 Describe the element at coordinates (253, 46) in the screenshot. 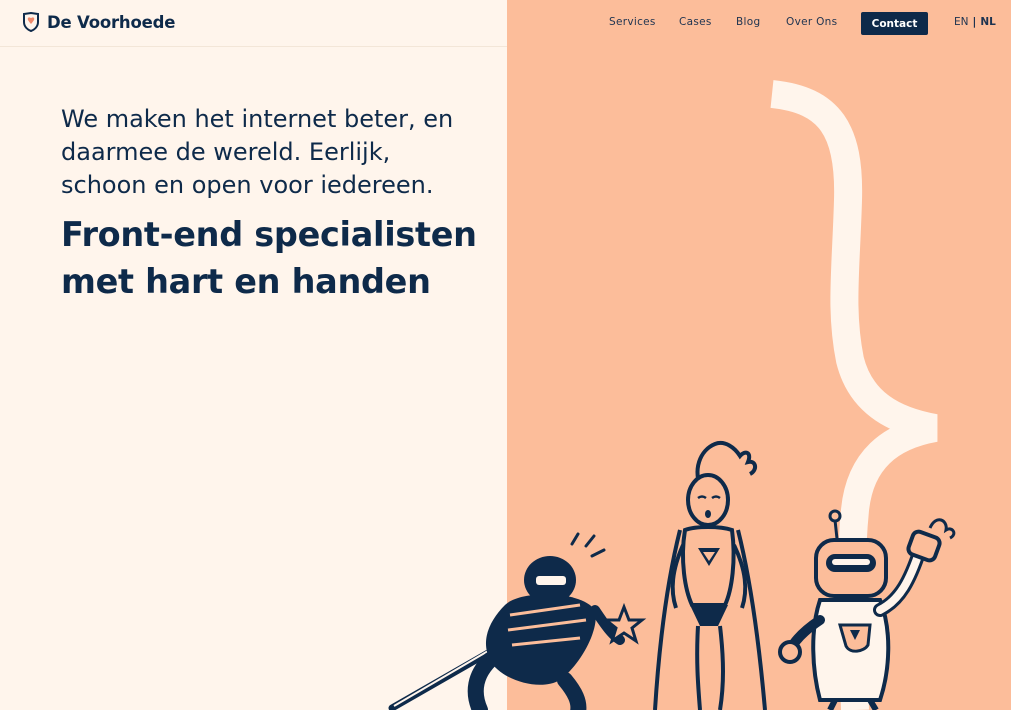

I see `header-divider` at that location.